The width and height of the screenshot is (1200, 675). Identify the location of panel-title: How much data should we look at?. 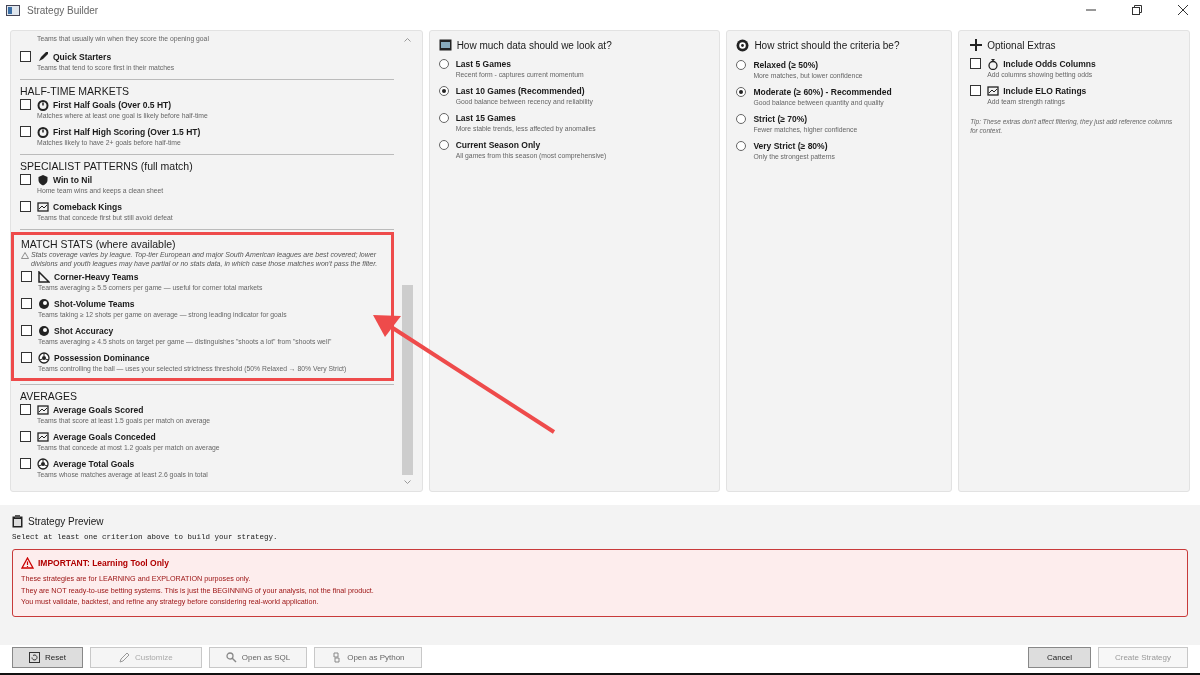
(534, 45).